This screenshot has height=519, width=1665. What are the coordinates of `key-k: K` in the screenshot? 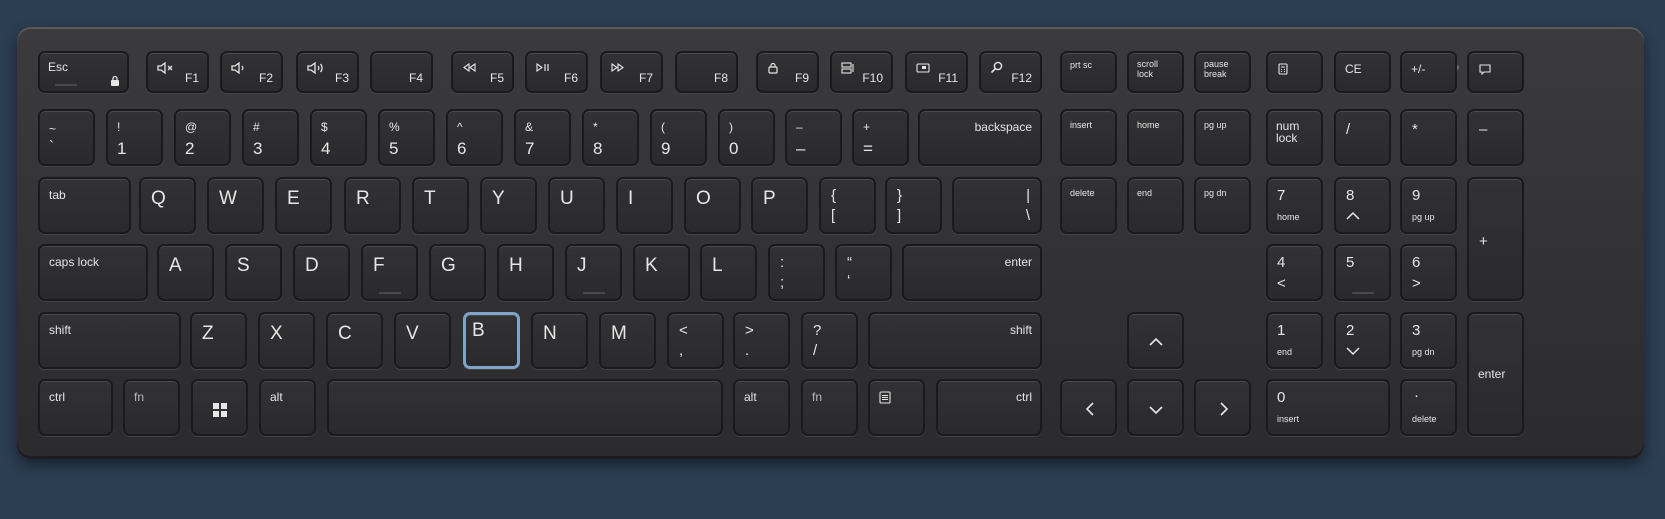 It's located at (661, 272).